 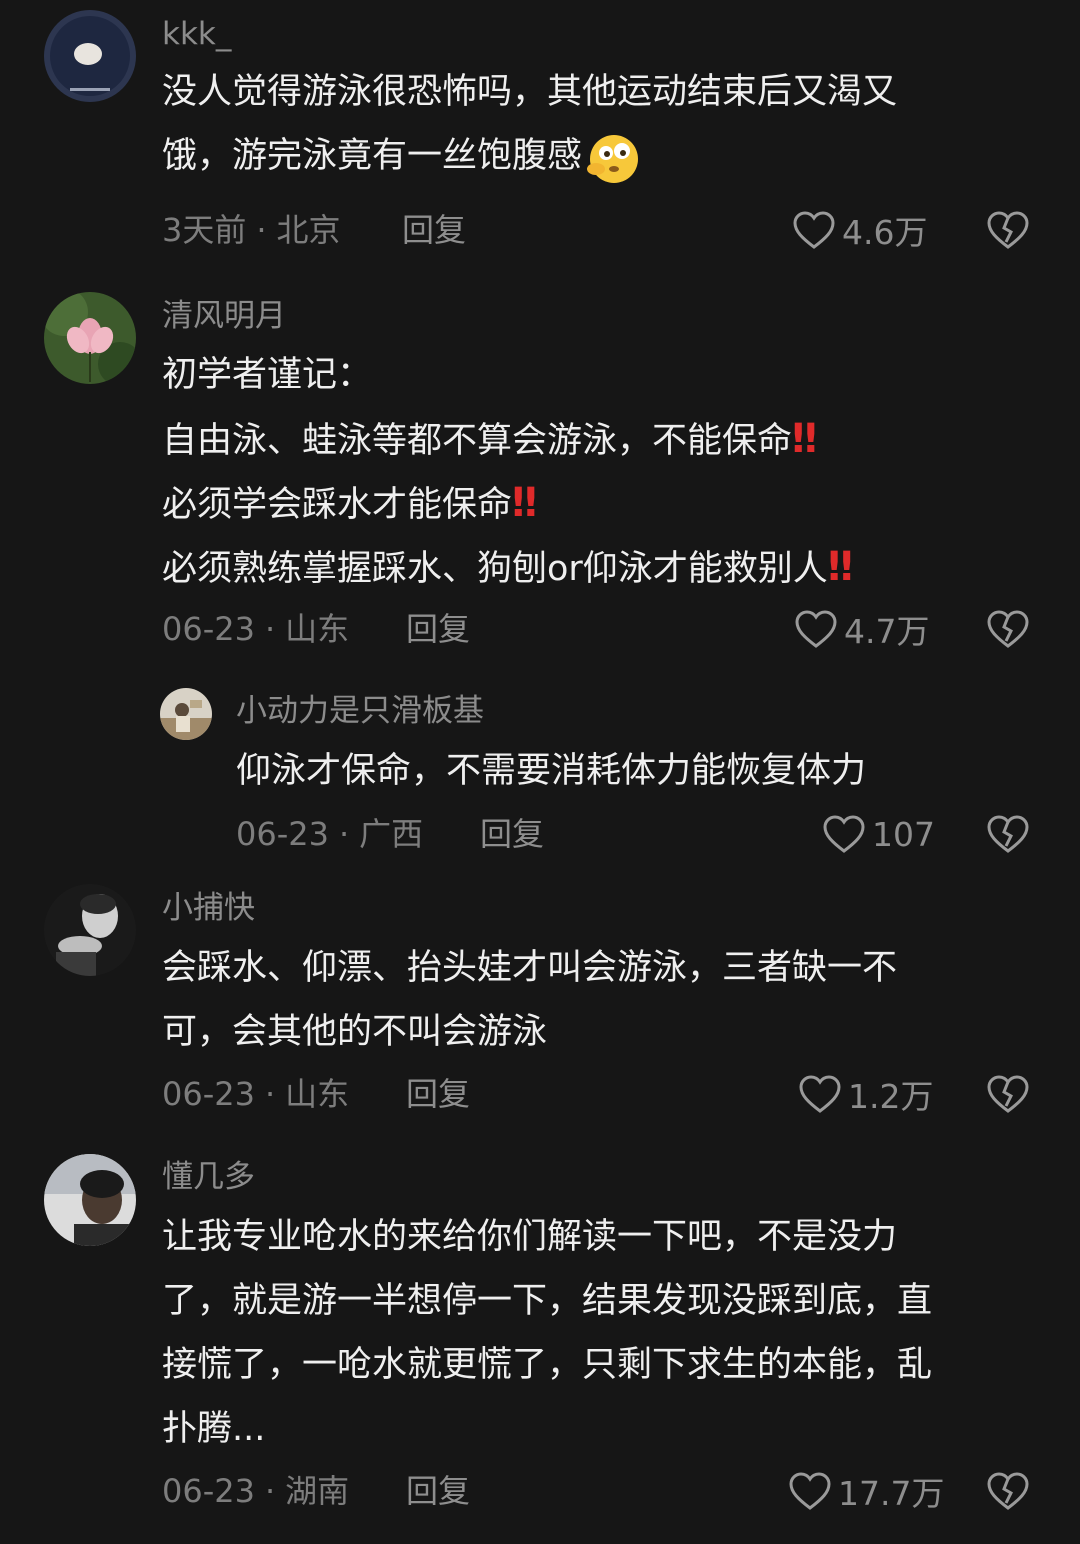 I want to click on comment-line: 会踩水、仰漂、抬头娃才叫会游泳，三者缺一不, so click(x=530, y=968).